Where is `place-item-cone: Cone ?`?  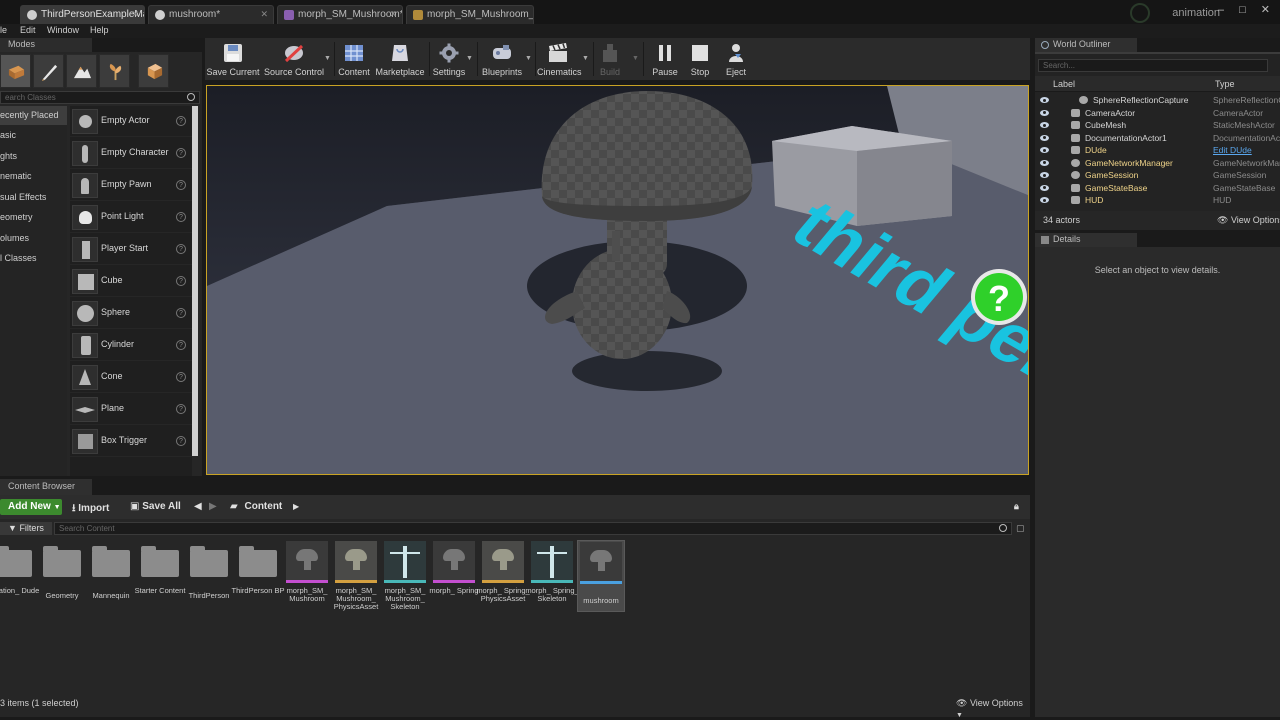 place-item-cone: Cone ? is located at coordinates (131, 377).